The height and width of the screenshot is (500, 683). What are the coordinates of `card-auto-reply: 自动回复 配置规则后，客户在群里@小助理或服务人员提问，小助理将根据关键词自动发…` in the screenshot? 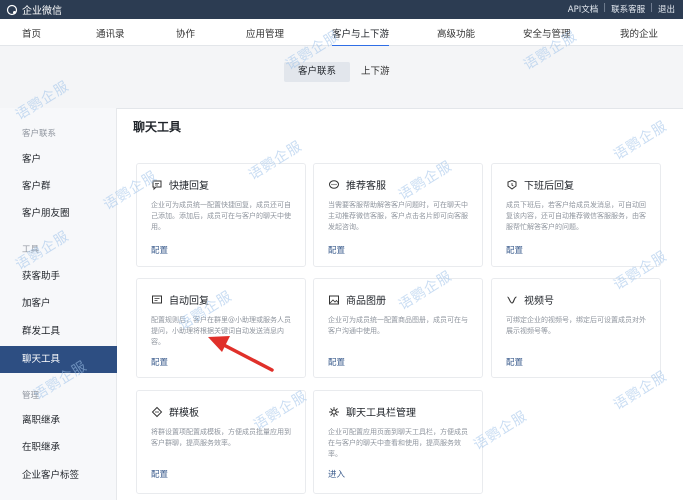 It's located at (221, 328).